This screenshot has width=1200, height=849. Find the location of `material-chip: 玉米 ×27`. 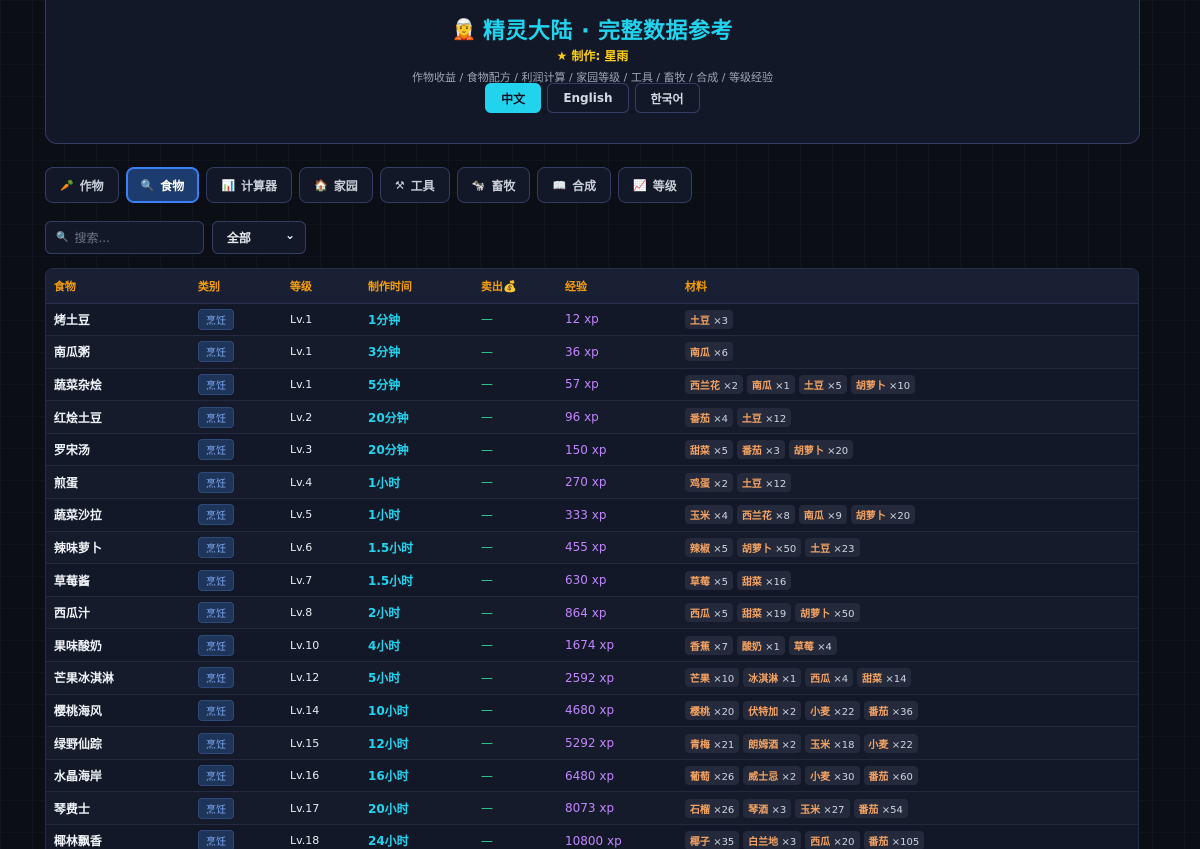

material-chip: 玉米 ×27 is located at coordinates (822, 808).